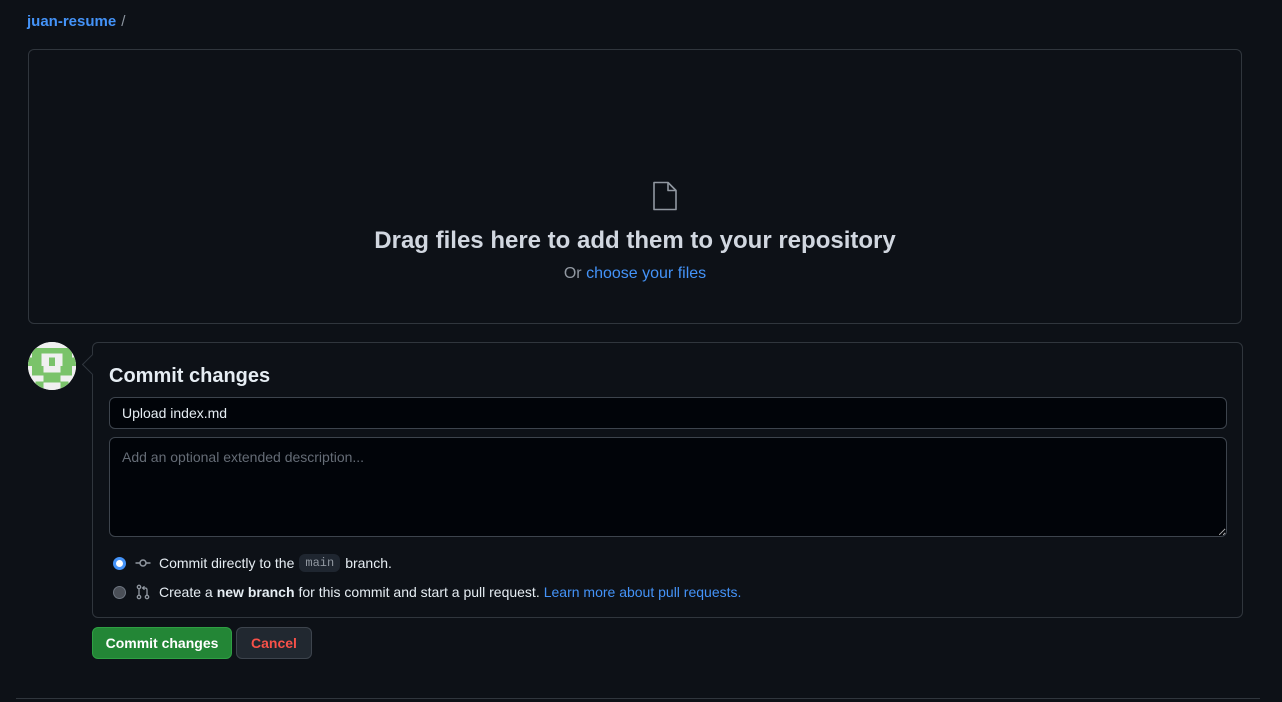 This screenshot has height=702, width=1282. Describe the element at coordinates (186, 592) in the screenshot. I see `new-branch-prefix: Create a` at that location.